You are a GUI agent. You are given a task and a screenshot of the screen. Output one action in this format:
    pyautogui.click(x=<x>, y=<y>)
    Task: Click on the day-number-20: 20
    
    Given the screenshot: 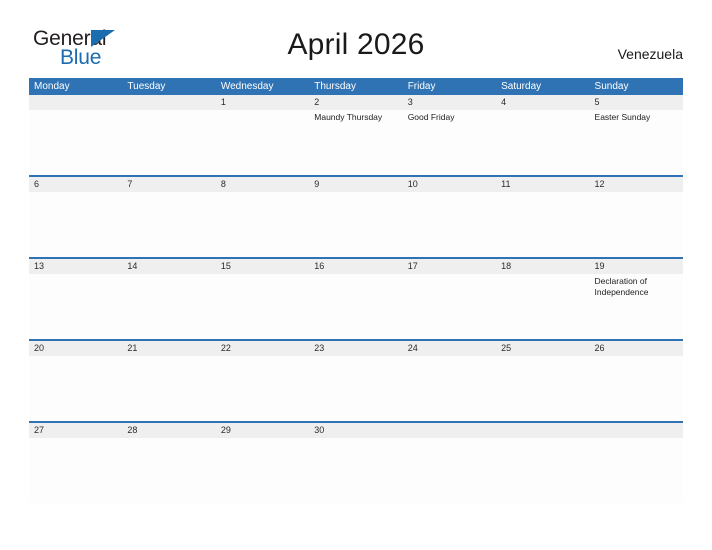 What is the action you would take?
    pyautogui.click(x=75, y=348)
    